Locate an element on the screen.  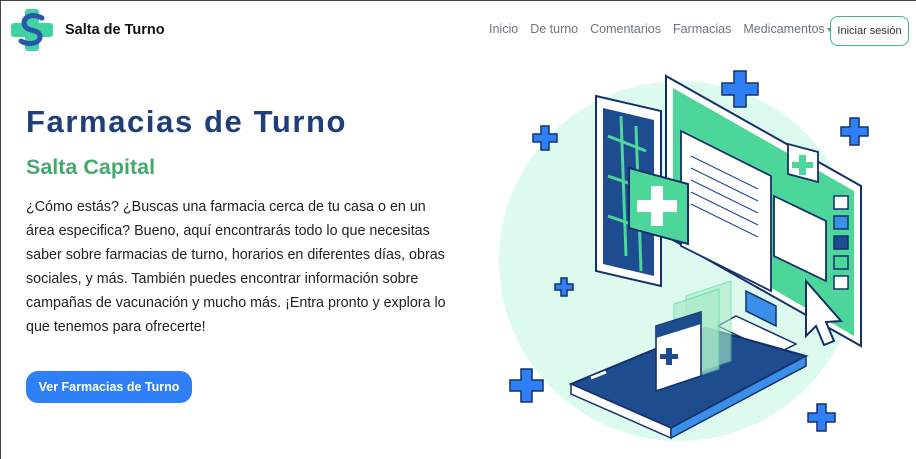
hero-subtitle: Salta Capital is located at coordinates (91, 167).